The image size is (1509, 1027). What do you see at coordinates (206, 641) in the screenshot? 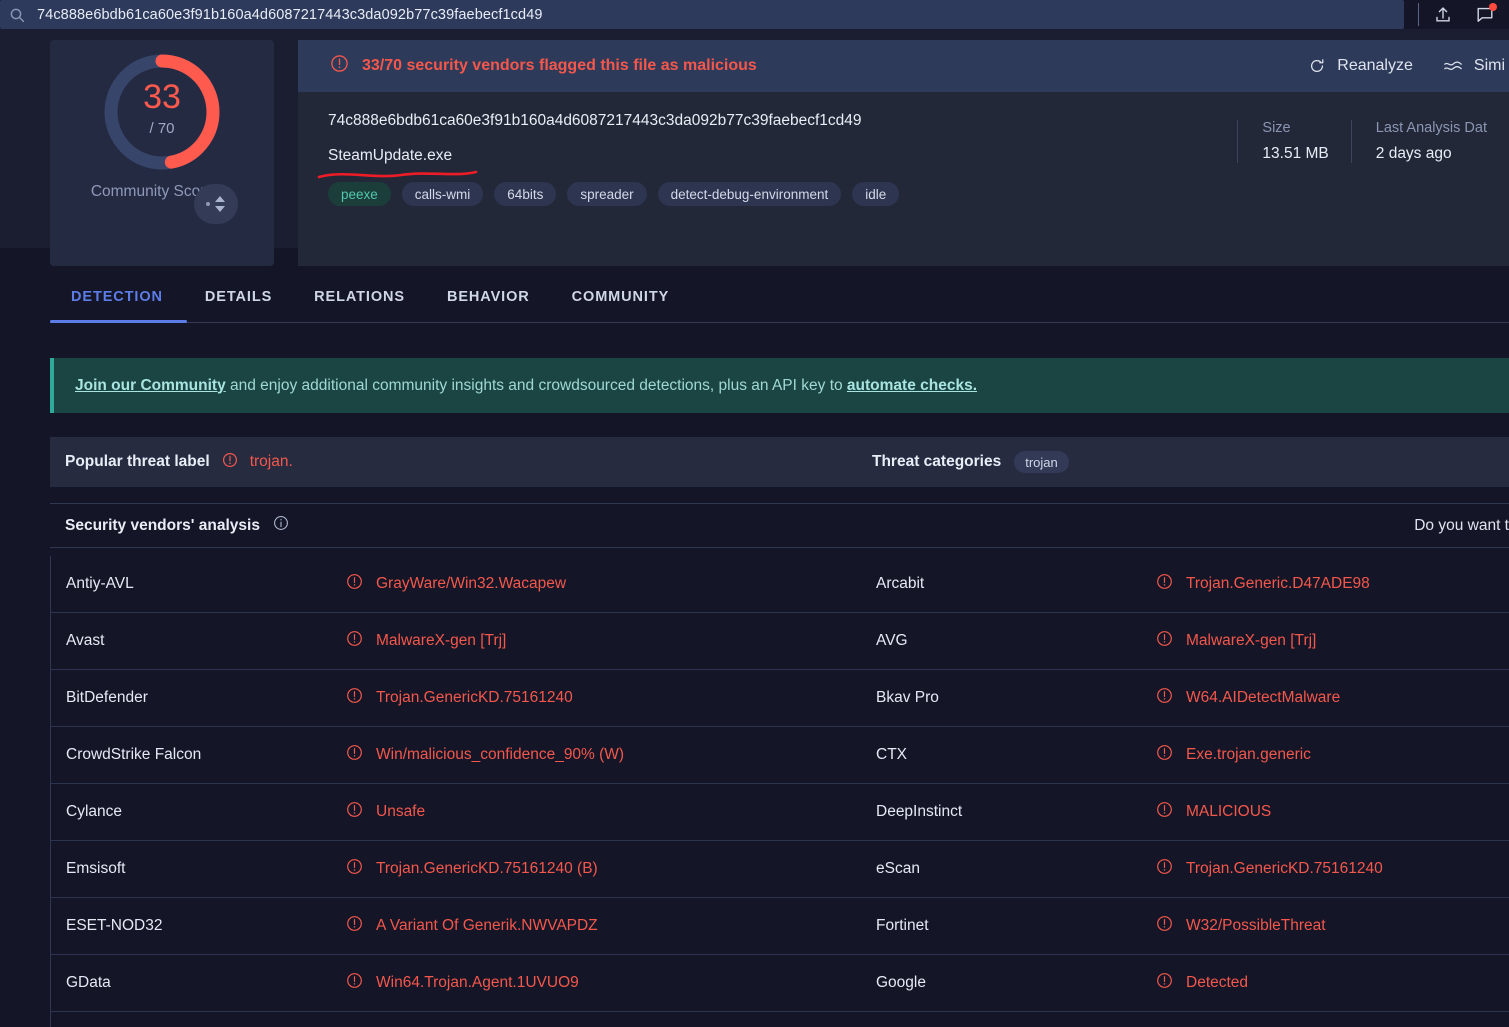
I see `vendor-name: Avast` at bounding box center [206, 641].